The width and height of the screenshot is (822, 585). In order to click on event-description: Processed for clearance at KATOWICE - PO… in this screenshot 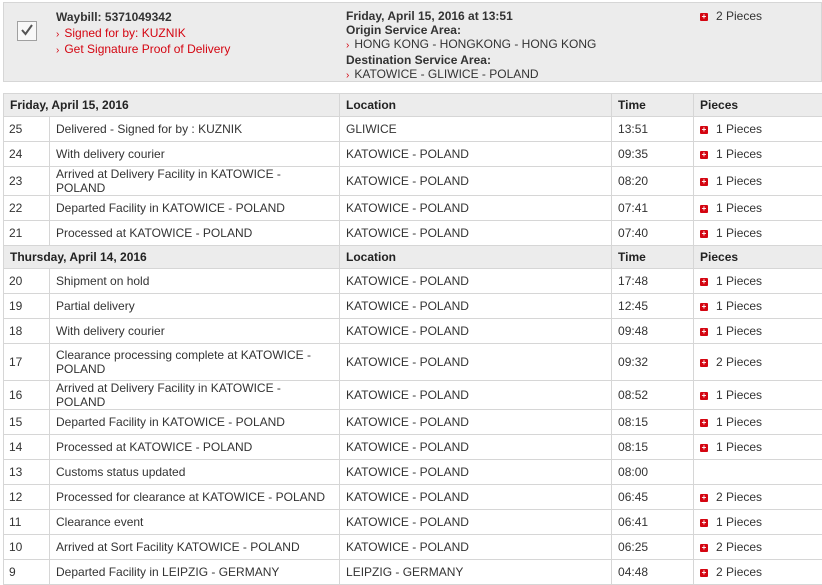, I will do `click(195, 497)`.